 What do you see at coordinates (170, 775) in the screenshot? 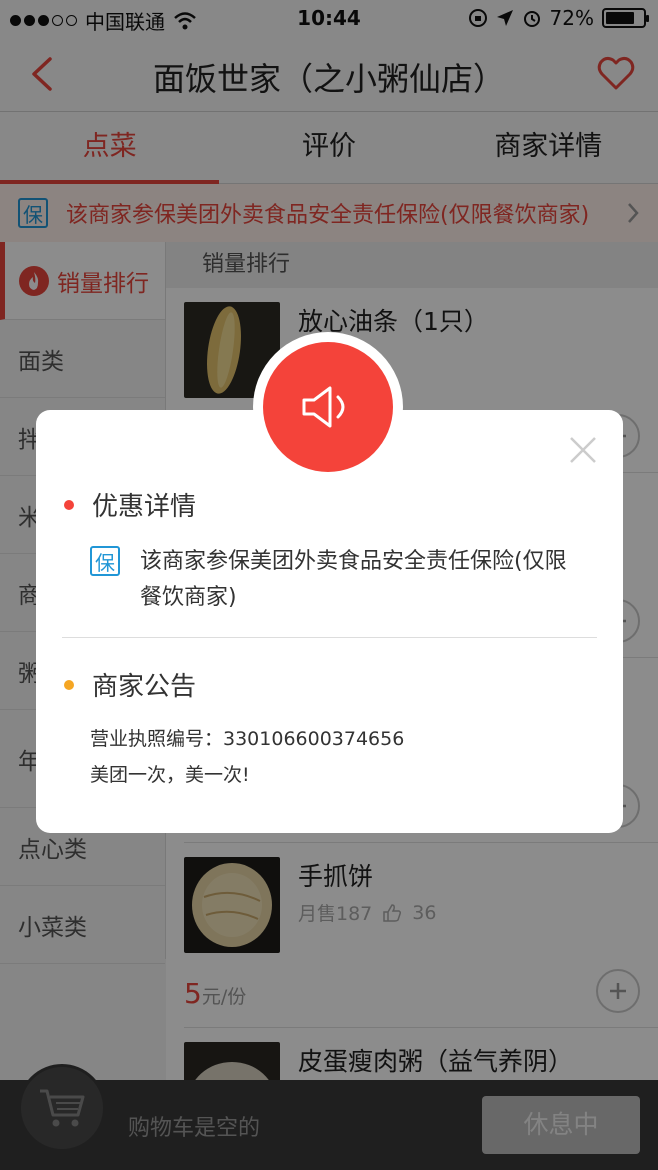
I see `announcement-slogan: 美团一次，美一次!` at bounding box center [170, 775].